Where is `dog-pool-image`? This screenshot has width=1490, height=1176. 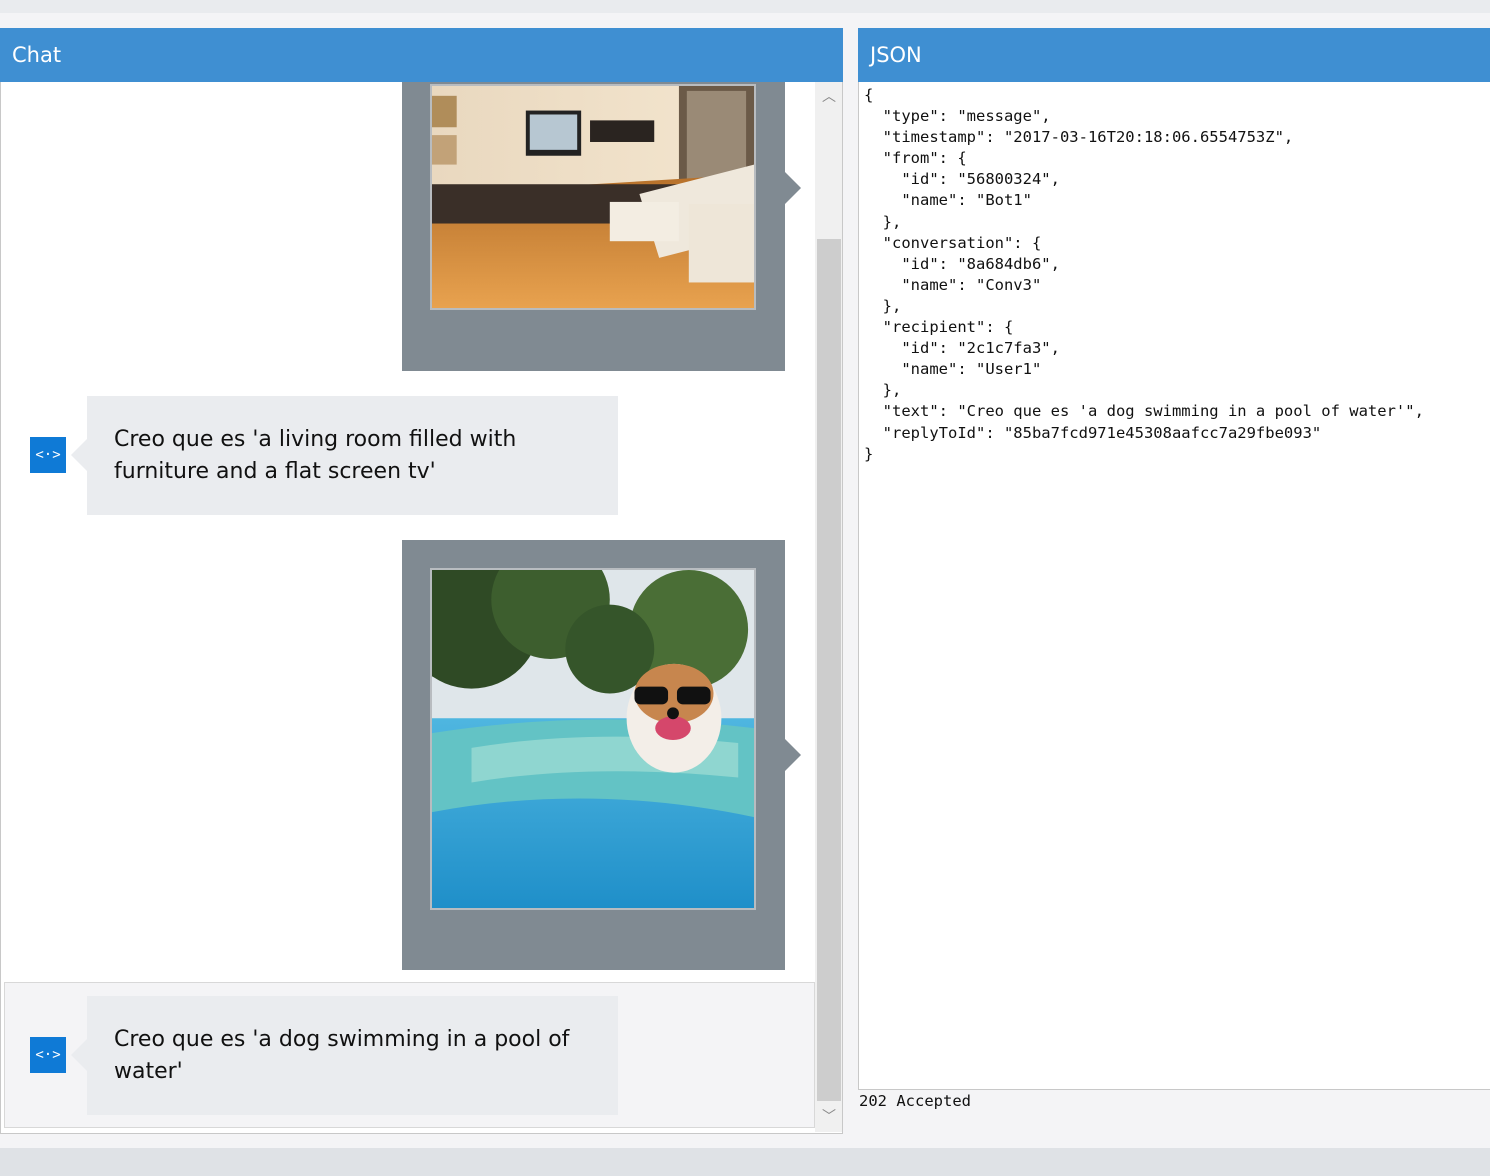 dog-pool-image is located at coordinates (593, 739).